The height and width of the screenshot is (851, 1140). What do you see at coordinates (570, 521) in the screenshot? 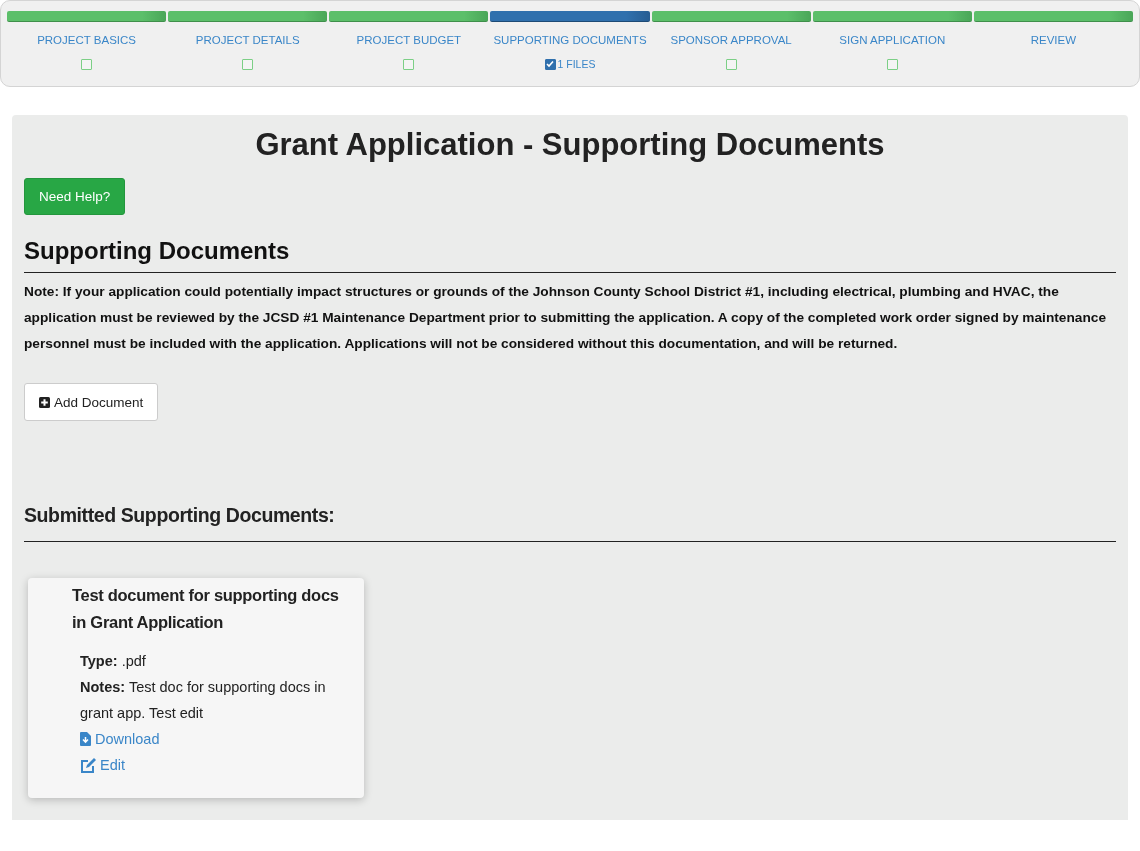
I see `submitted-documents-title: Submitted Supporting Documents:` at bounding box center [570, 521].